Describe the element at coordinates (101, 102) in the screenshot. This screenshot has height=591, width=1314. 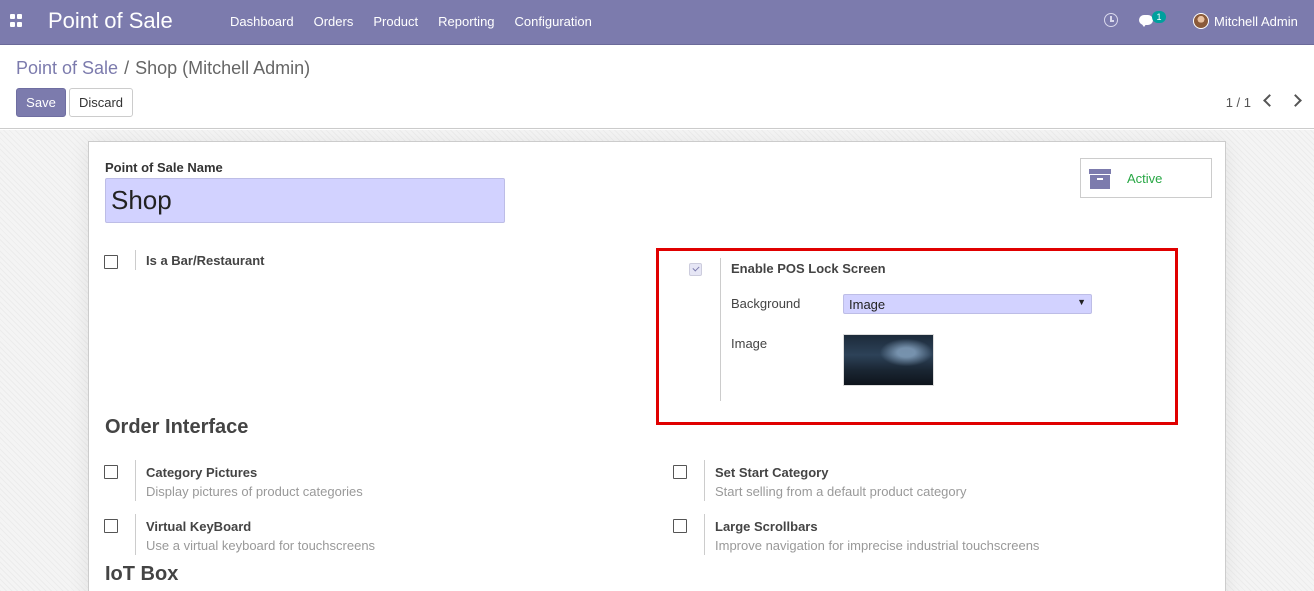
I see `discard-button: Discard` at that location.